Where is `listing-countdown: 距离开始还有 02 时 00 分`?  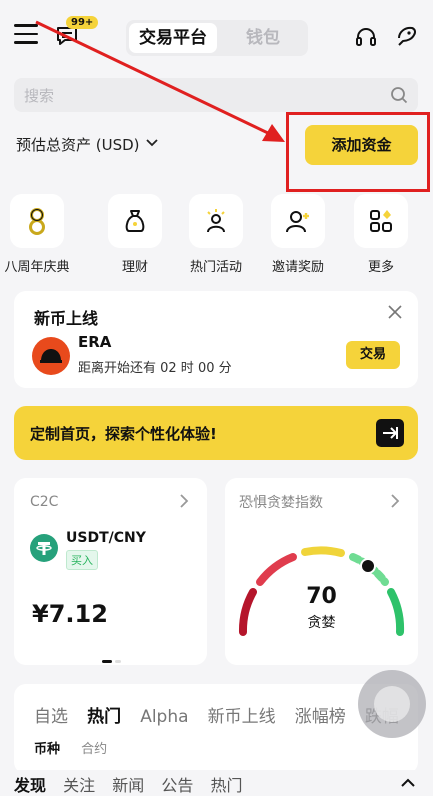
listing-countdown: 距离开始还有 02 时 00 分 is located at coordinates (155, 368).